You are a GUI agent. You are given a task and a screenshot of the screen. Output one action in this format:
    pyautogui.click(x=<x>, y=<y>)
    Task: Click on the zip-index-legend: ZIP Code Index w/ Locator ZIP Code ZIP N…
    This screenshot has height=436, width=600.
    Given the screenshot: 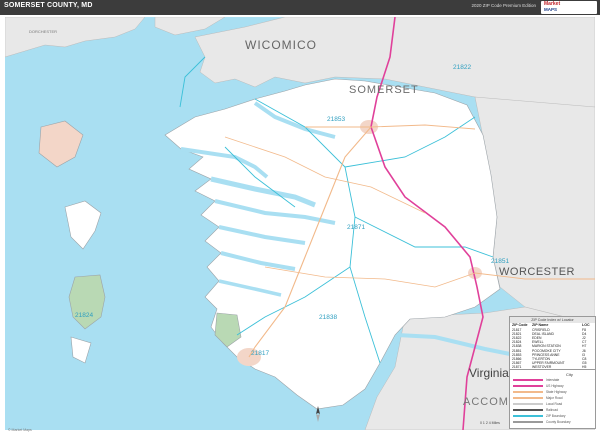 What is the action you would take?
    pyautogui.click(x=552, y=343)
    